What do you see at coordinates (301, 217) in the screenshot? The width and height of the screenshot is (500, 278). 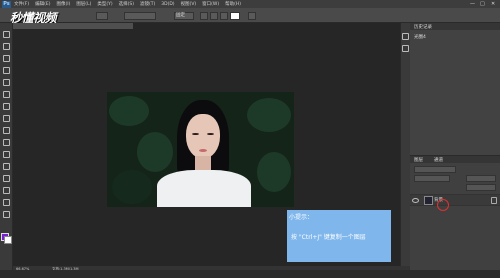 I see `tip-title: 小提示：` at bounding box center [301, 217].